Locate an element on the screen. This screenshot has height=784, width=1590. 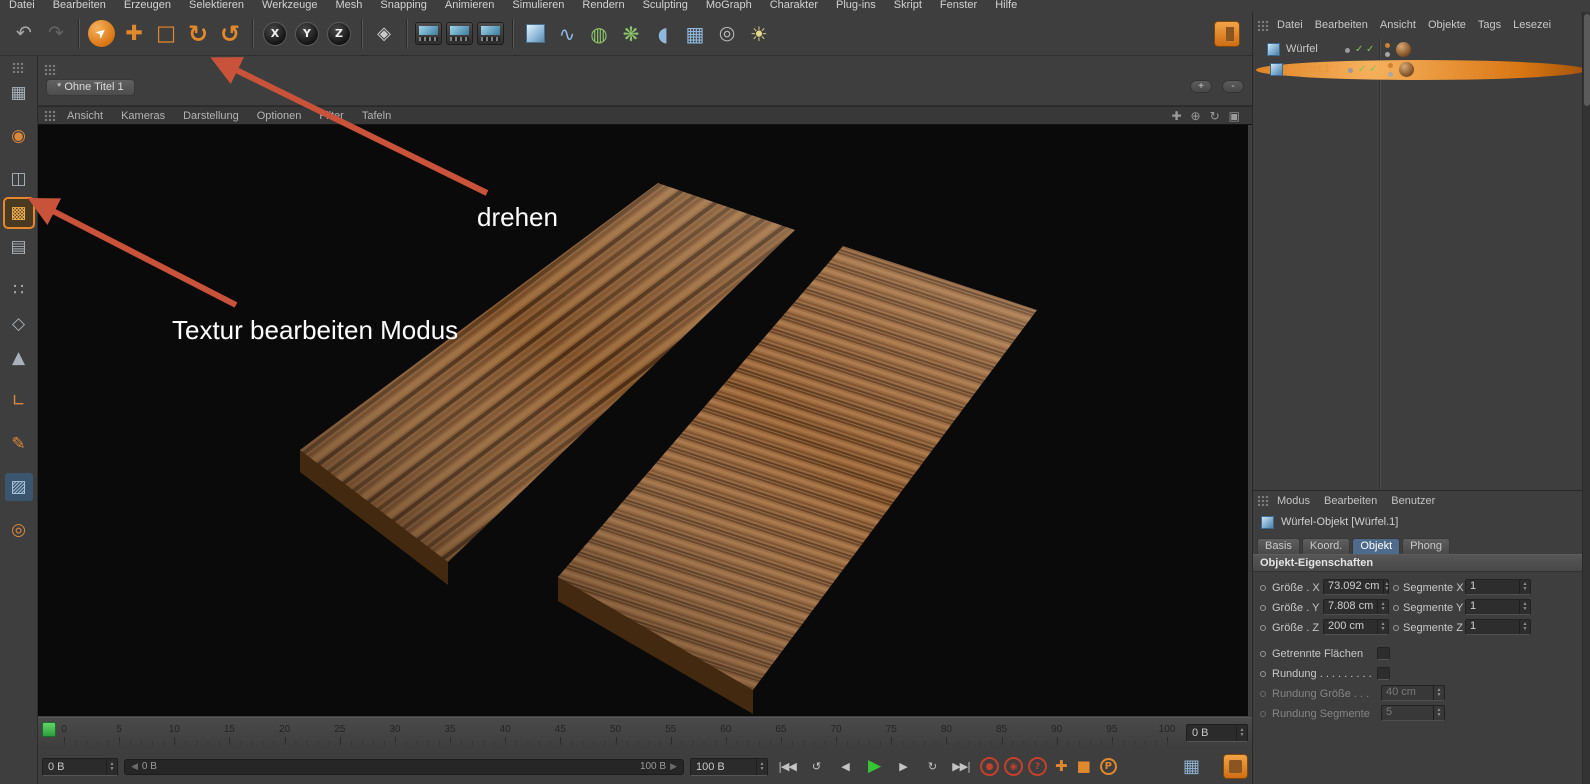
texture-edit-mode-tool: ▩ is located at coordinates (18, 213).